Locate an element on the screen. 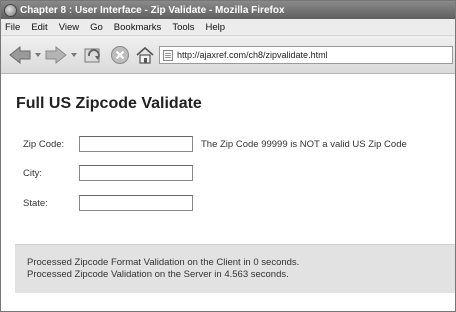  city-label: City: is located at coordinates (32, 173).